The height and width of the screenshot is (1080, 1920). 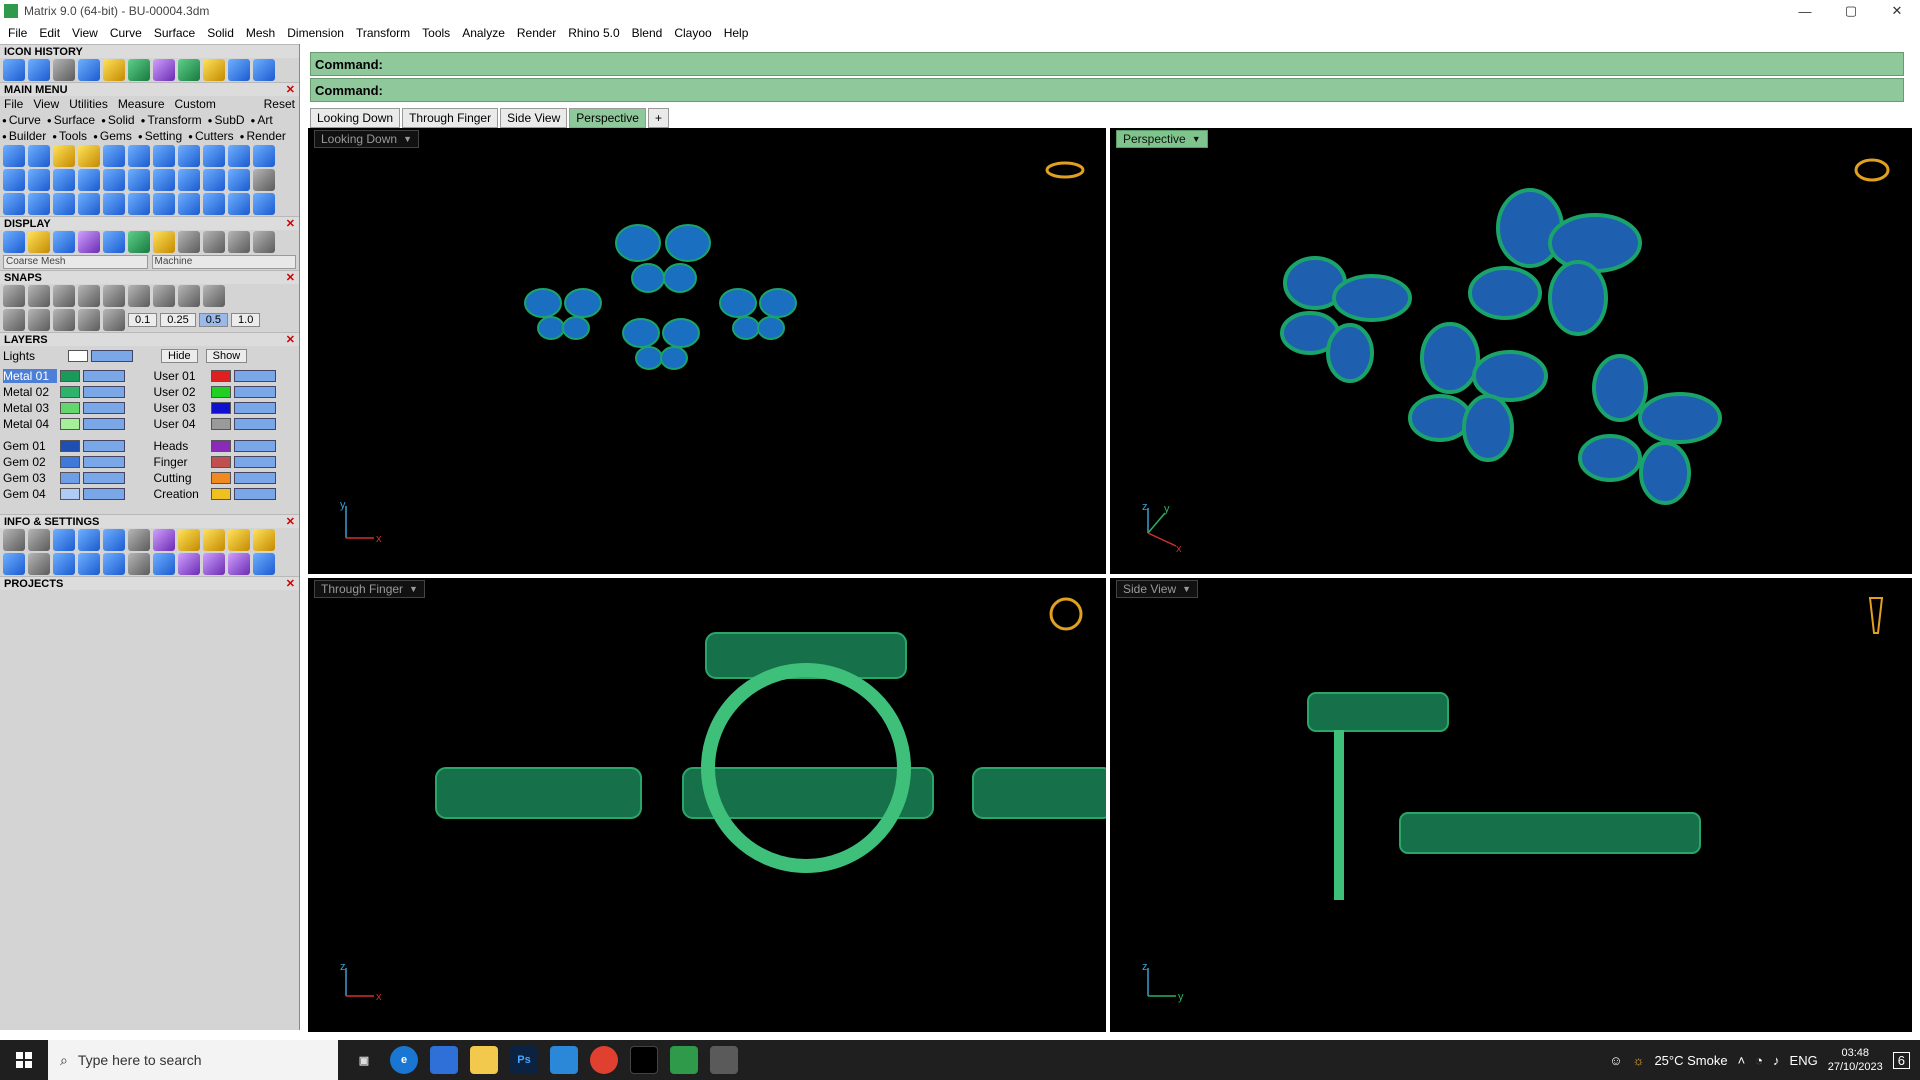 I want to click on snap-value-4: 1.0, so click(x=246, y=320).